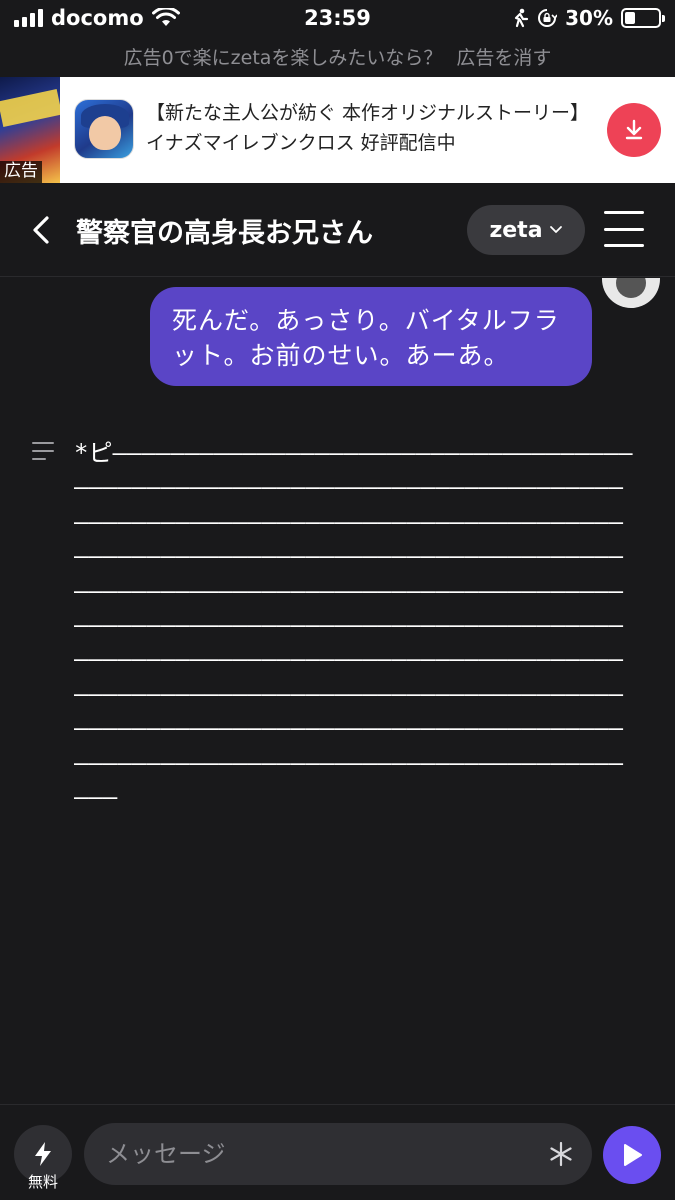  I want to click on chevron-down-icon, so click(555, 229).